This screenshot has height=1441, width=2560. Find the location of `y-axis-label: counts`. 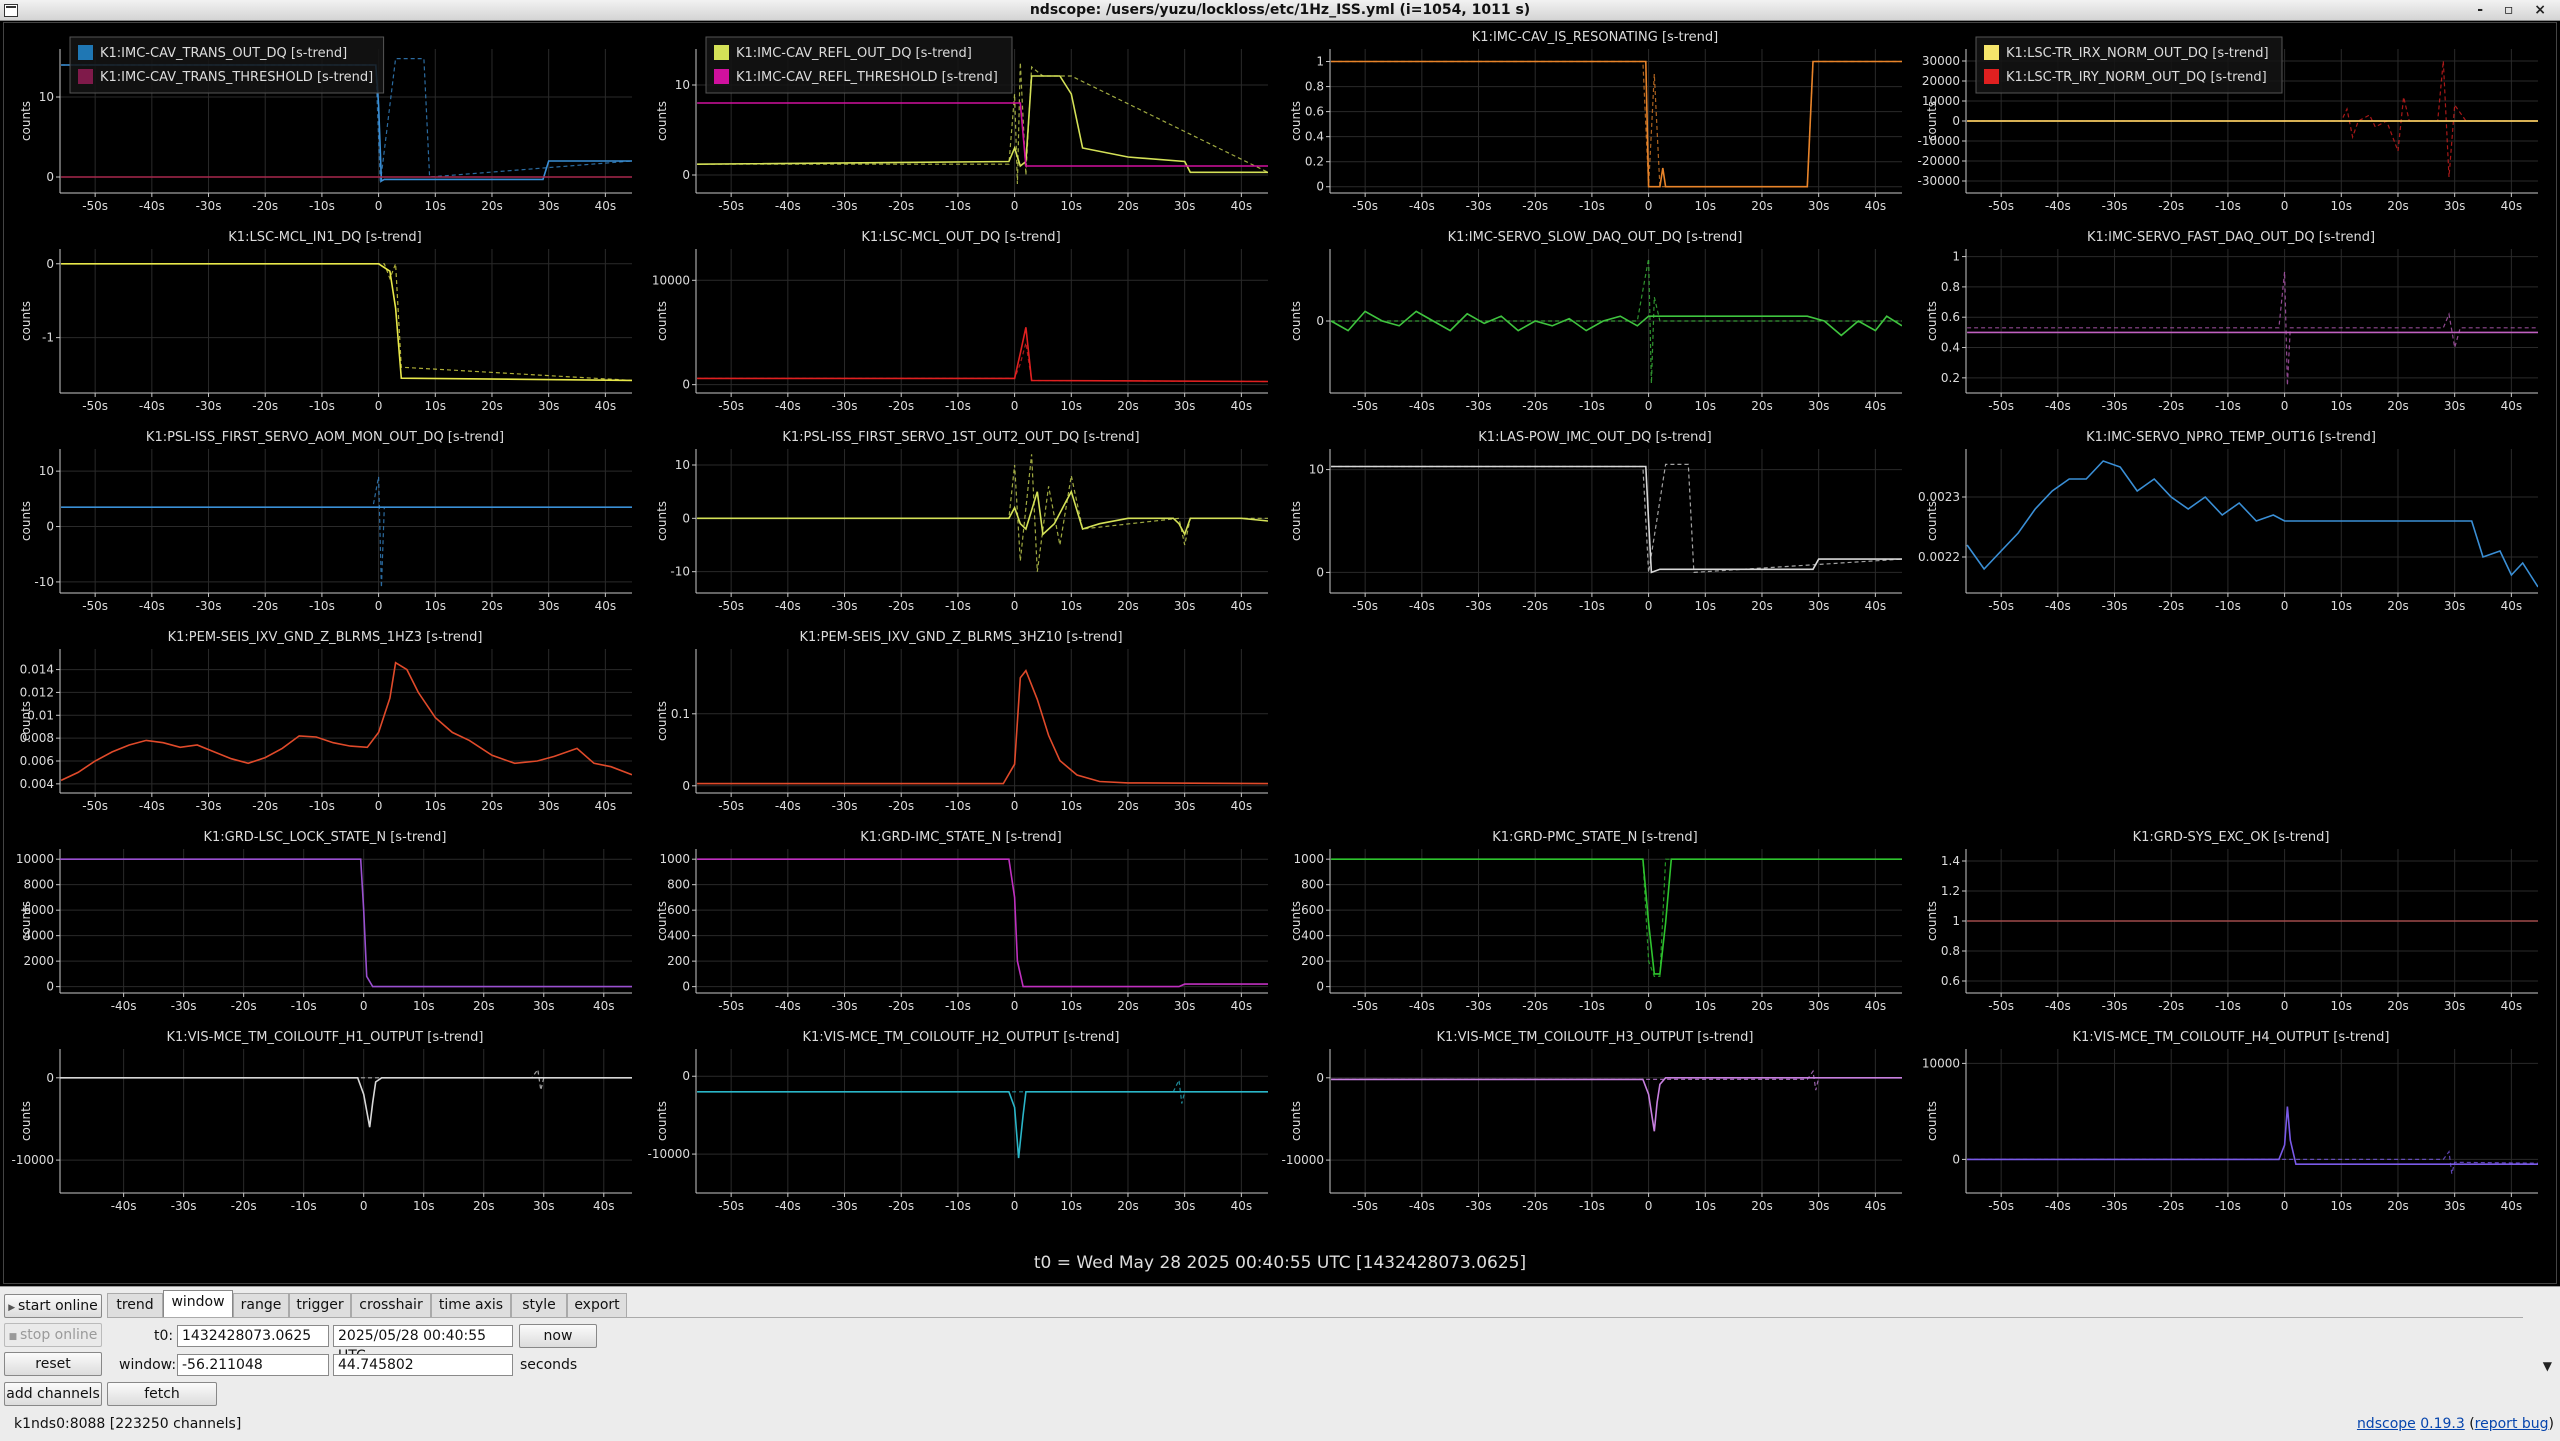

y-axis-label: counts is located at coordinates (26, 321).